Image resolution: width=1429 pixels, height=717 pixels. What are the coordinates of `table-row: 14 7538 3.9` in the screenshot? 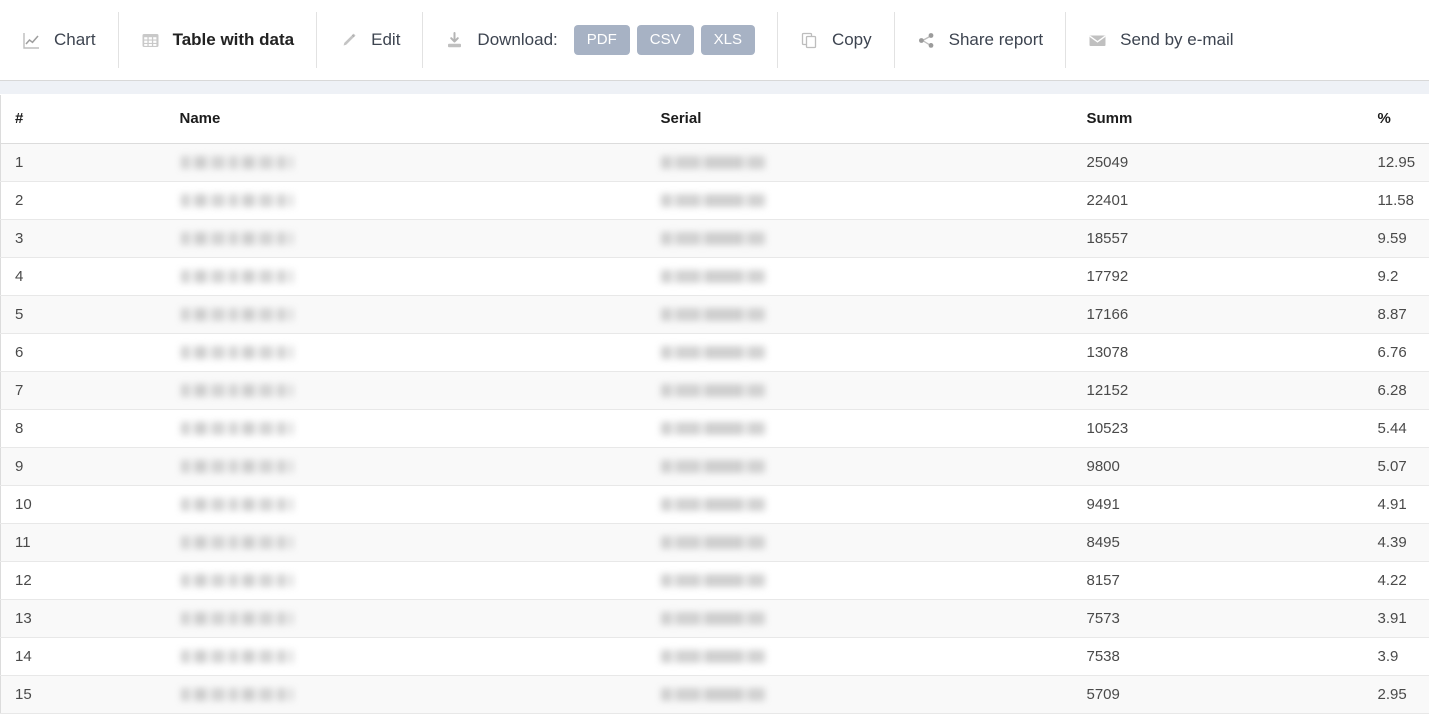 It's located at (714, 656).